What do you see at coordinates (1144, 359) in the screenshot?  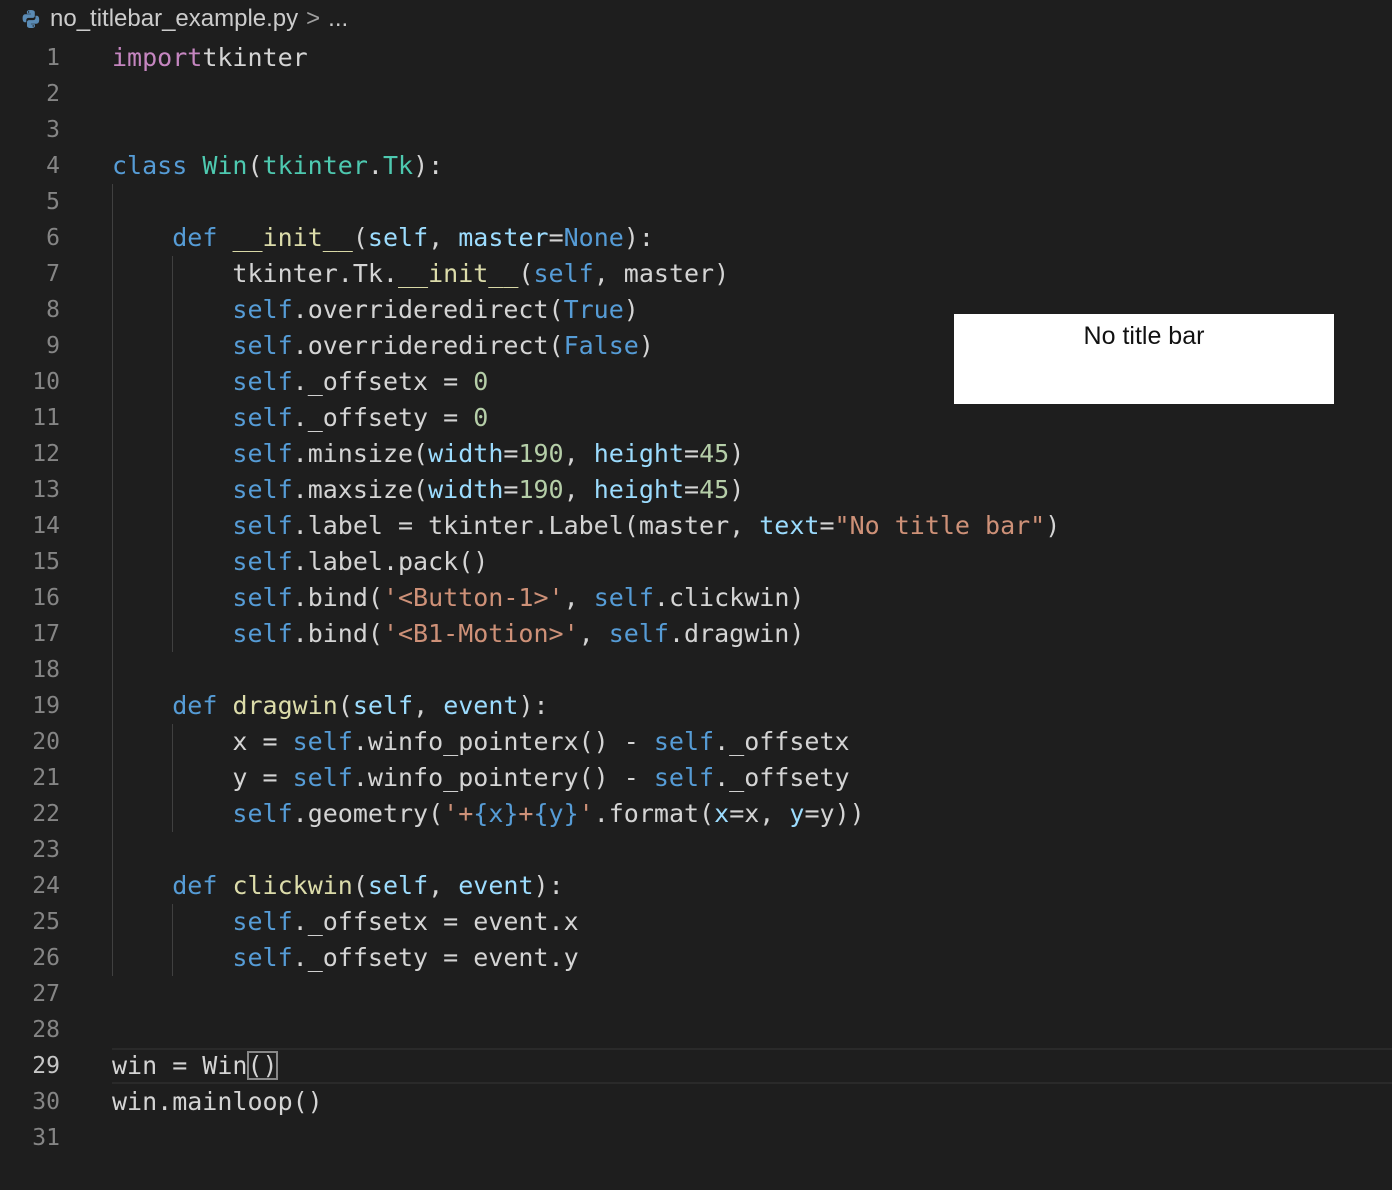 I see `tk-window-preview: No title bar` at bounding box center [1144, 359].